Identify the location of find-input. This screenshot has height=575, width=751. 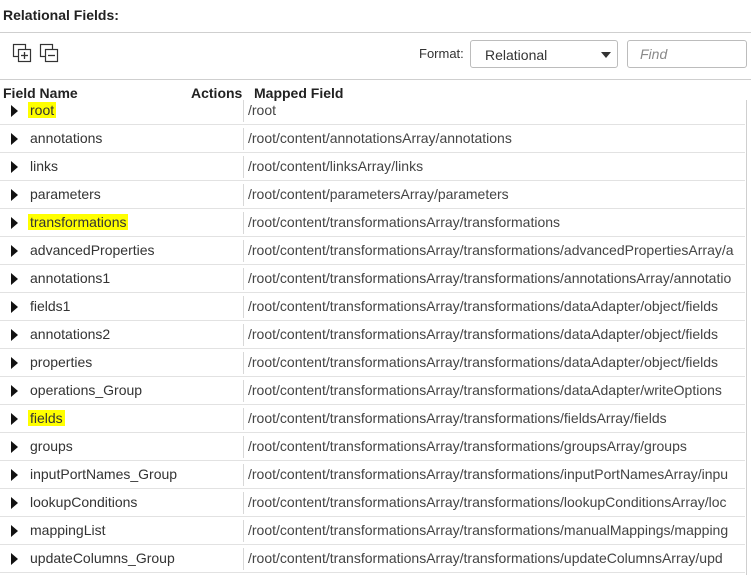
(687, 54).